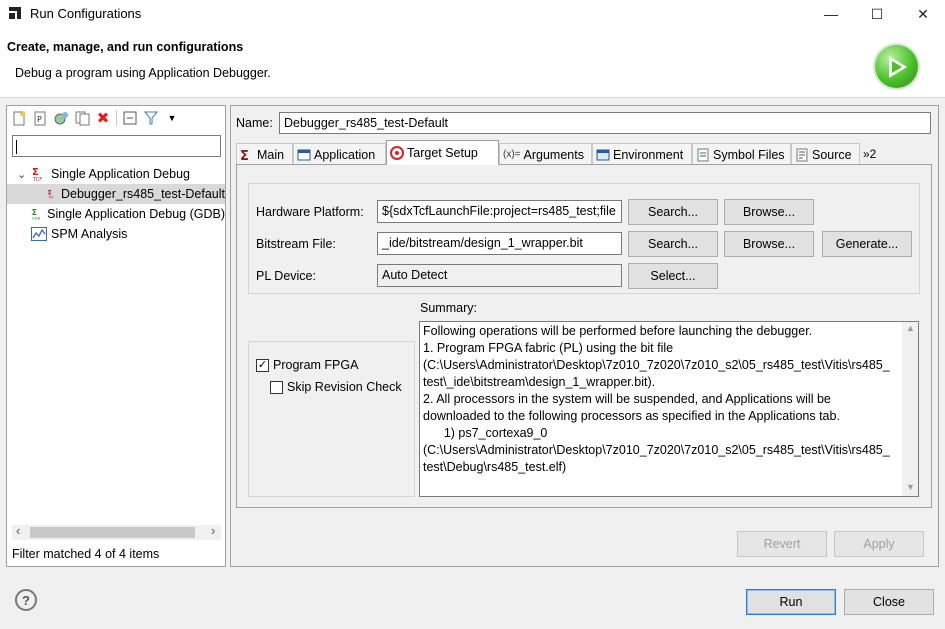 This screenshot has height=629, width=945. Describe the element at coordinates (286, 276) in the screenshot. I see `pl-device-label: PL Device:` at that location.